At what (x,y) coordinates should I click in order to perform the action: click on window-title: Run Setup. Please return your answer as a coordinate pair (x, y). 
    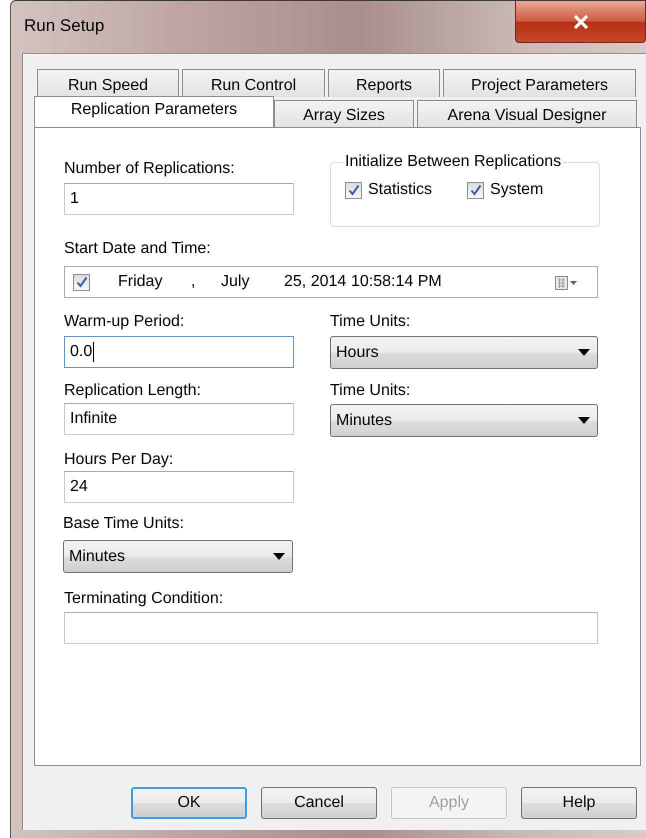
    Looking at the image, I should click on (64, 26).